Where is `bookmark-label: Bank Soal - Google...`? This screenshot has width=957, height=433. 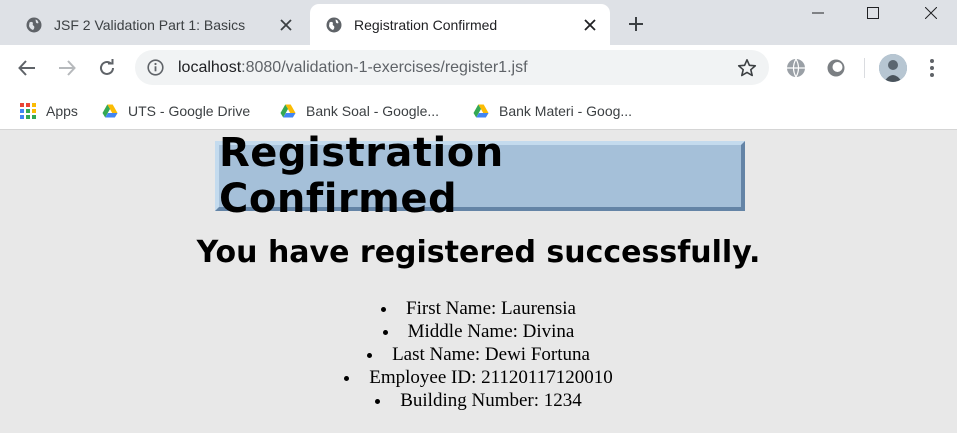
bookmark-label: Bank Soal - Google... is located at coordinates (373, 111).